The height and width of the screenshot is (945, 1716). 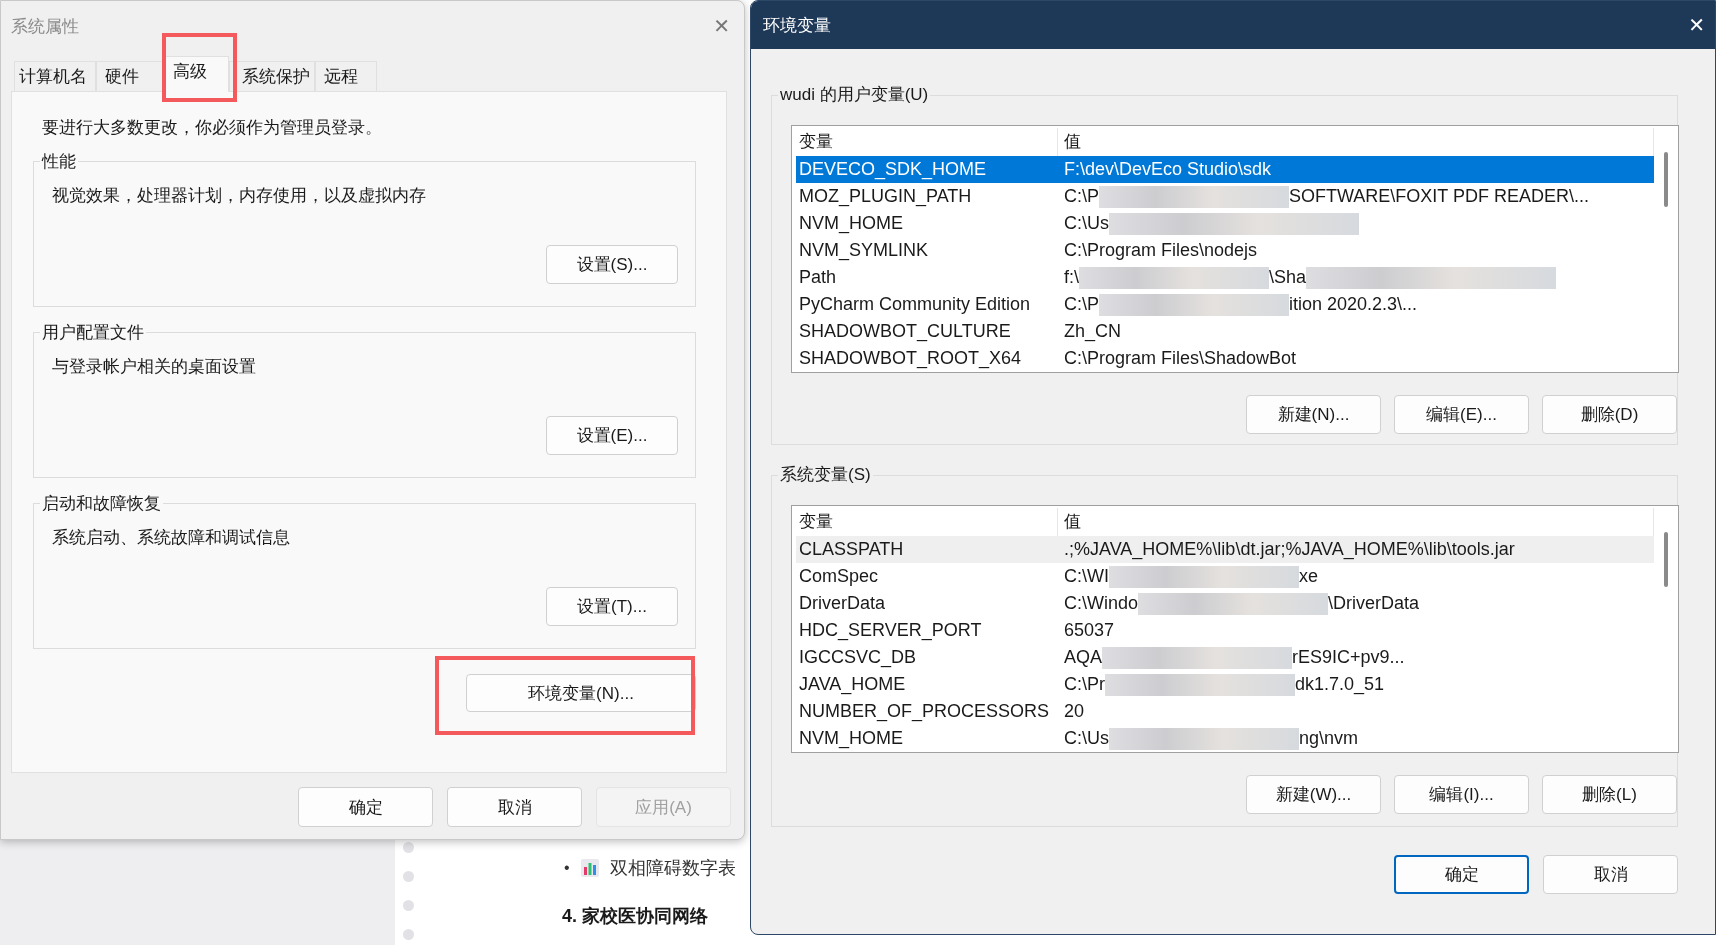 I want to click on list-action-button: 删除(L), so click(x=1609, y=794).